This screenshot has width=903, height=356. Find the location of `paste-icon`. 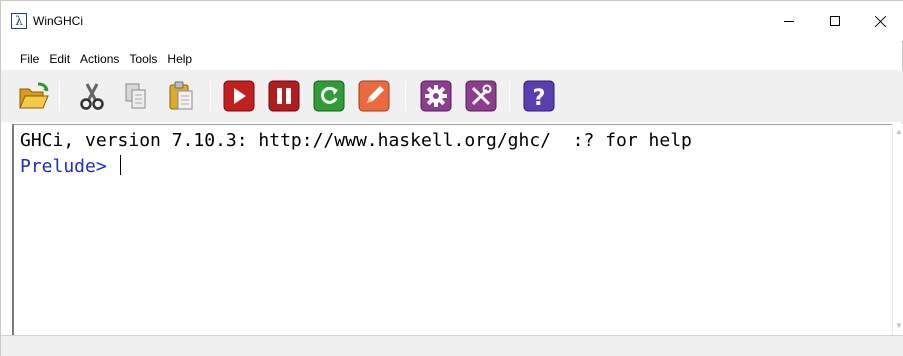

paste-icon is located at coordinates (181, 95).